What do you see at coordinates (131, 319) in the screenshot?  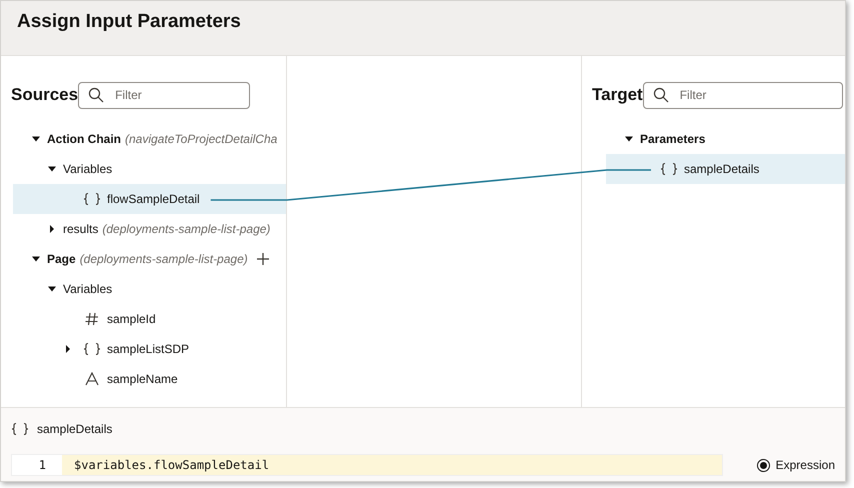 I see `item-label: sampleId` at bounding box center [131, 319].